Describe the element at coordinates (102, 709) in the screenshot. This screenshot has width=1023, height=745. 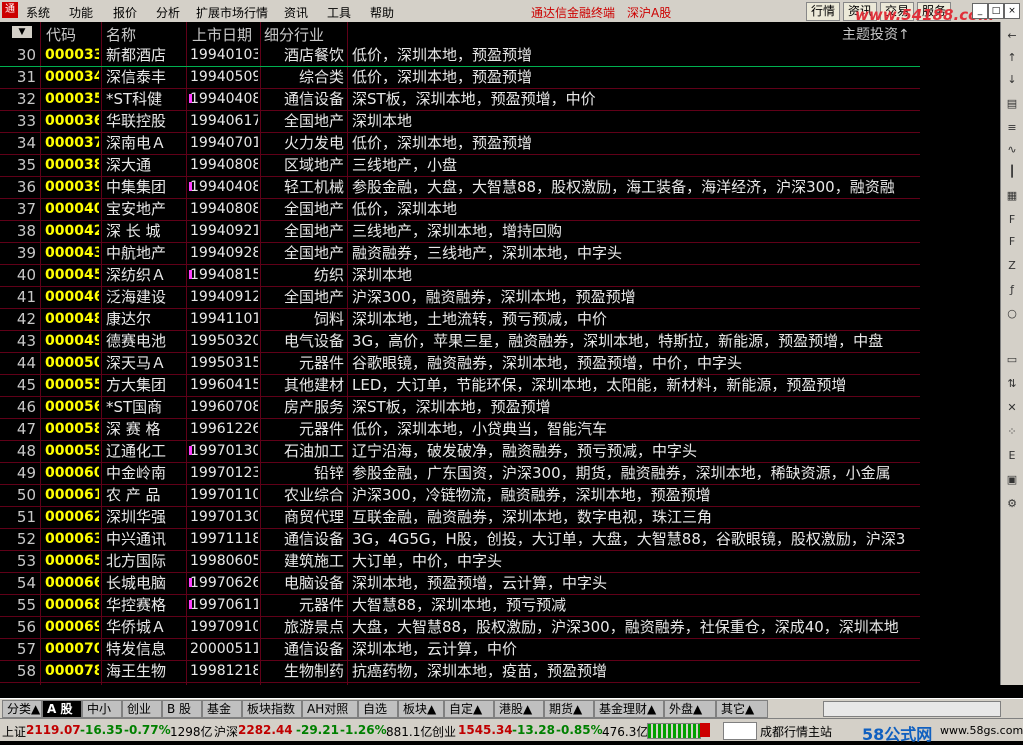
I see `tab-2: 中小` at that location.